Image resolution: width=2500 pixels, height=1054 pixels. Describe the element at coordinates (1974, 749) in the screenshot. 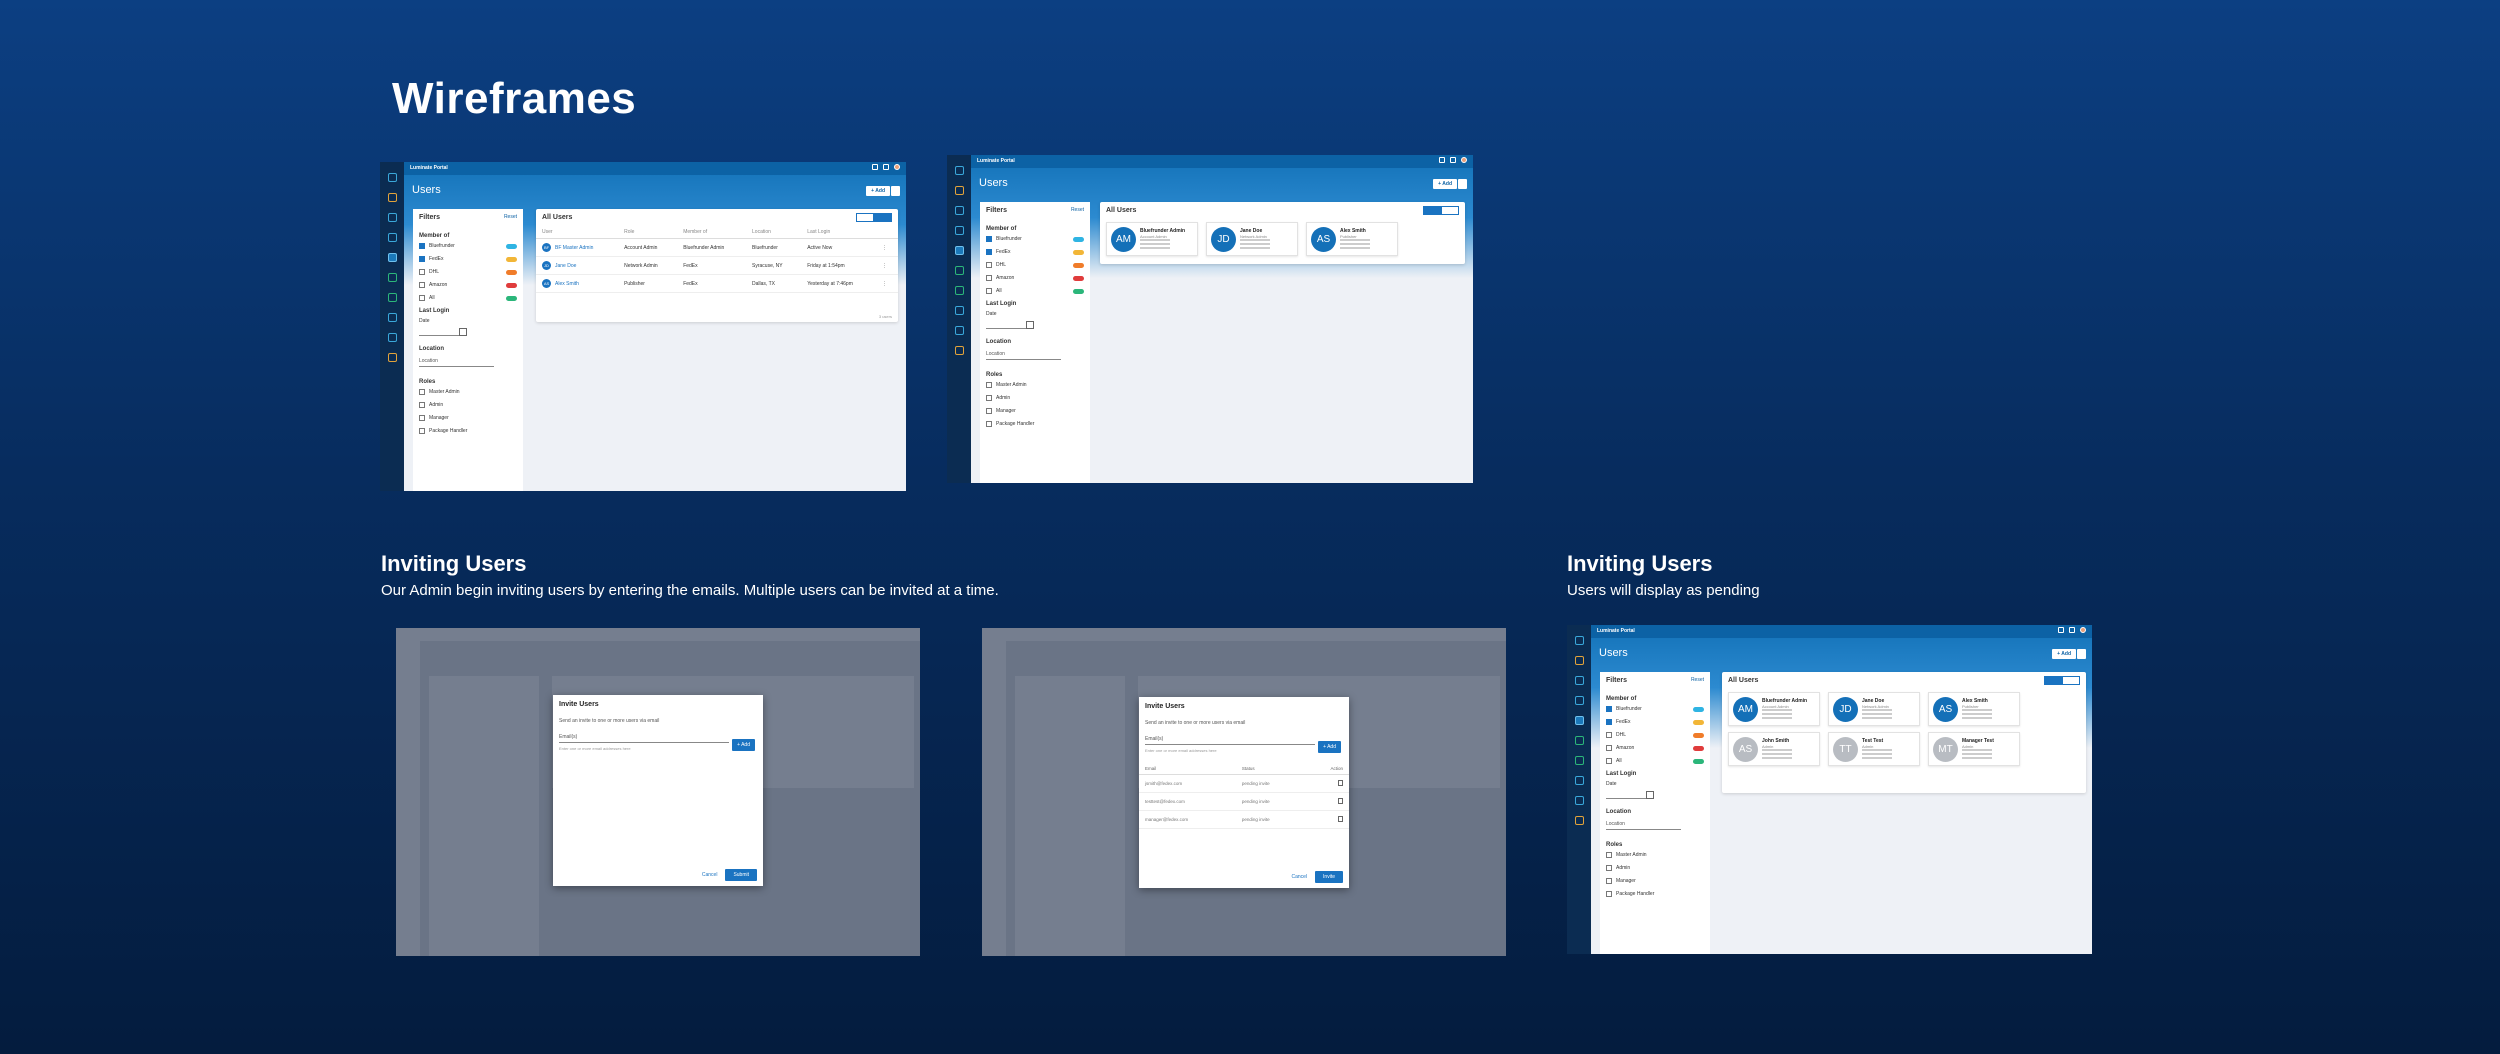

I see `user-card: MT Manager Test Admin` at that location.